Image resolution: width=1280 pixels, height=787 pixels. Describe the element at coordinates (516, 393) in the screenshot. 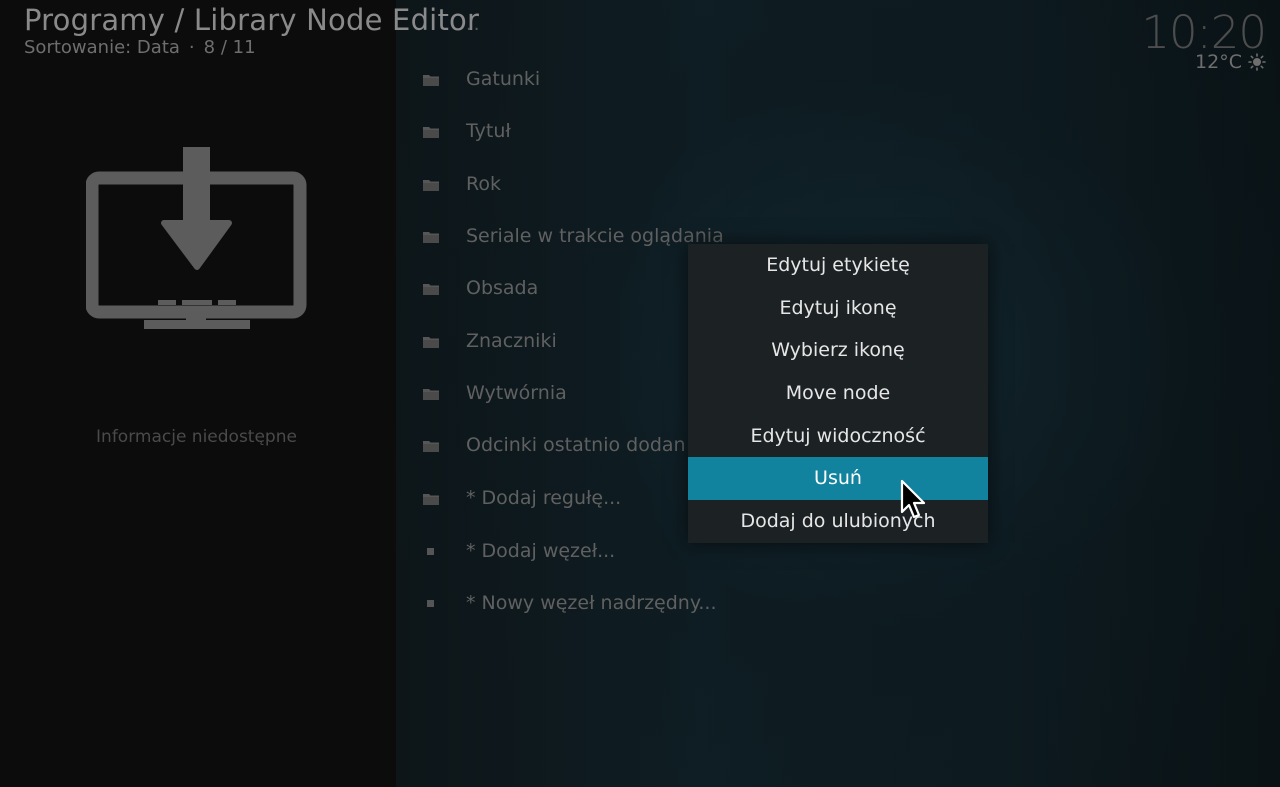

I see `list-item-label: Wytwórnia` at that location.